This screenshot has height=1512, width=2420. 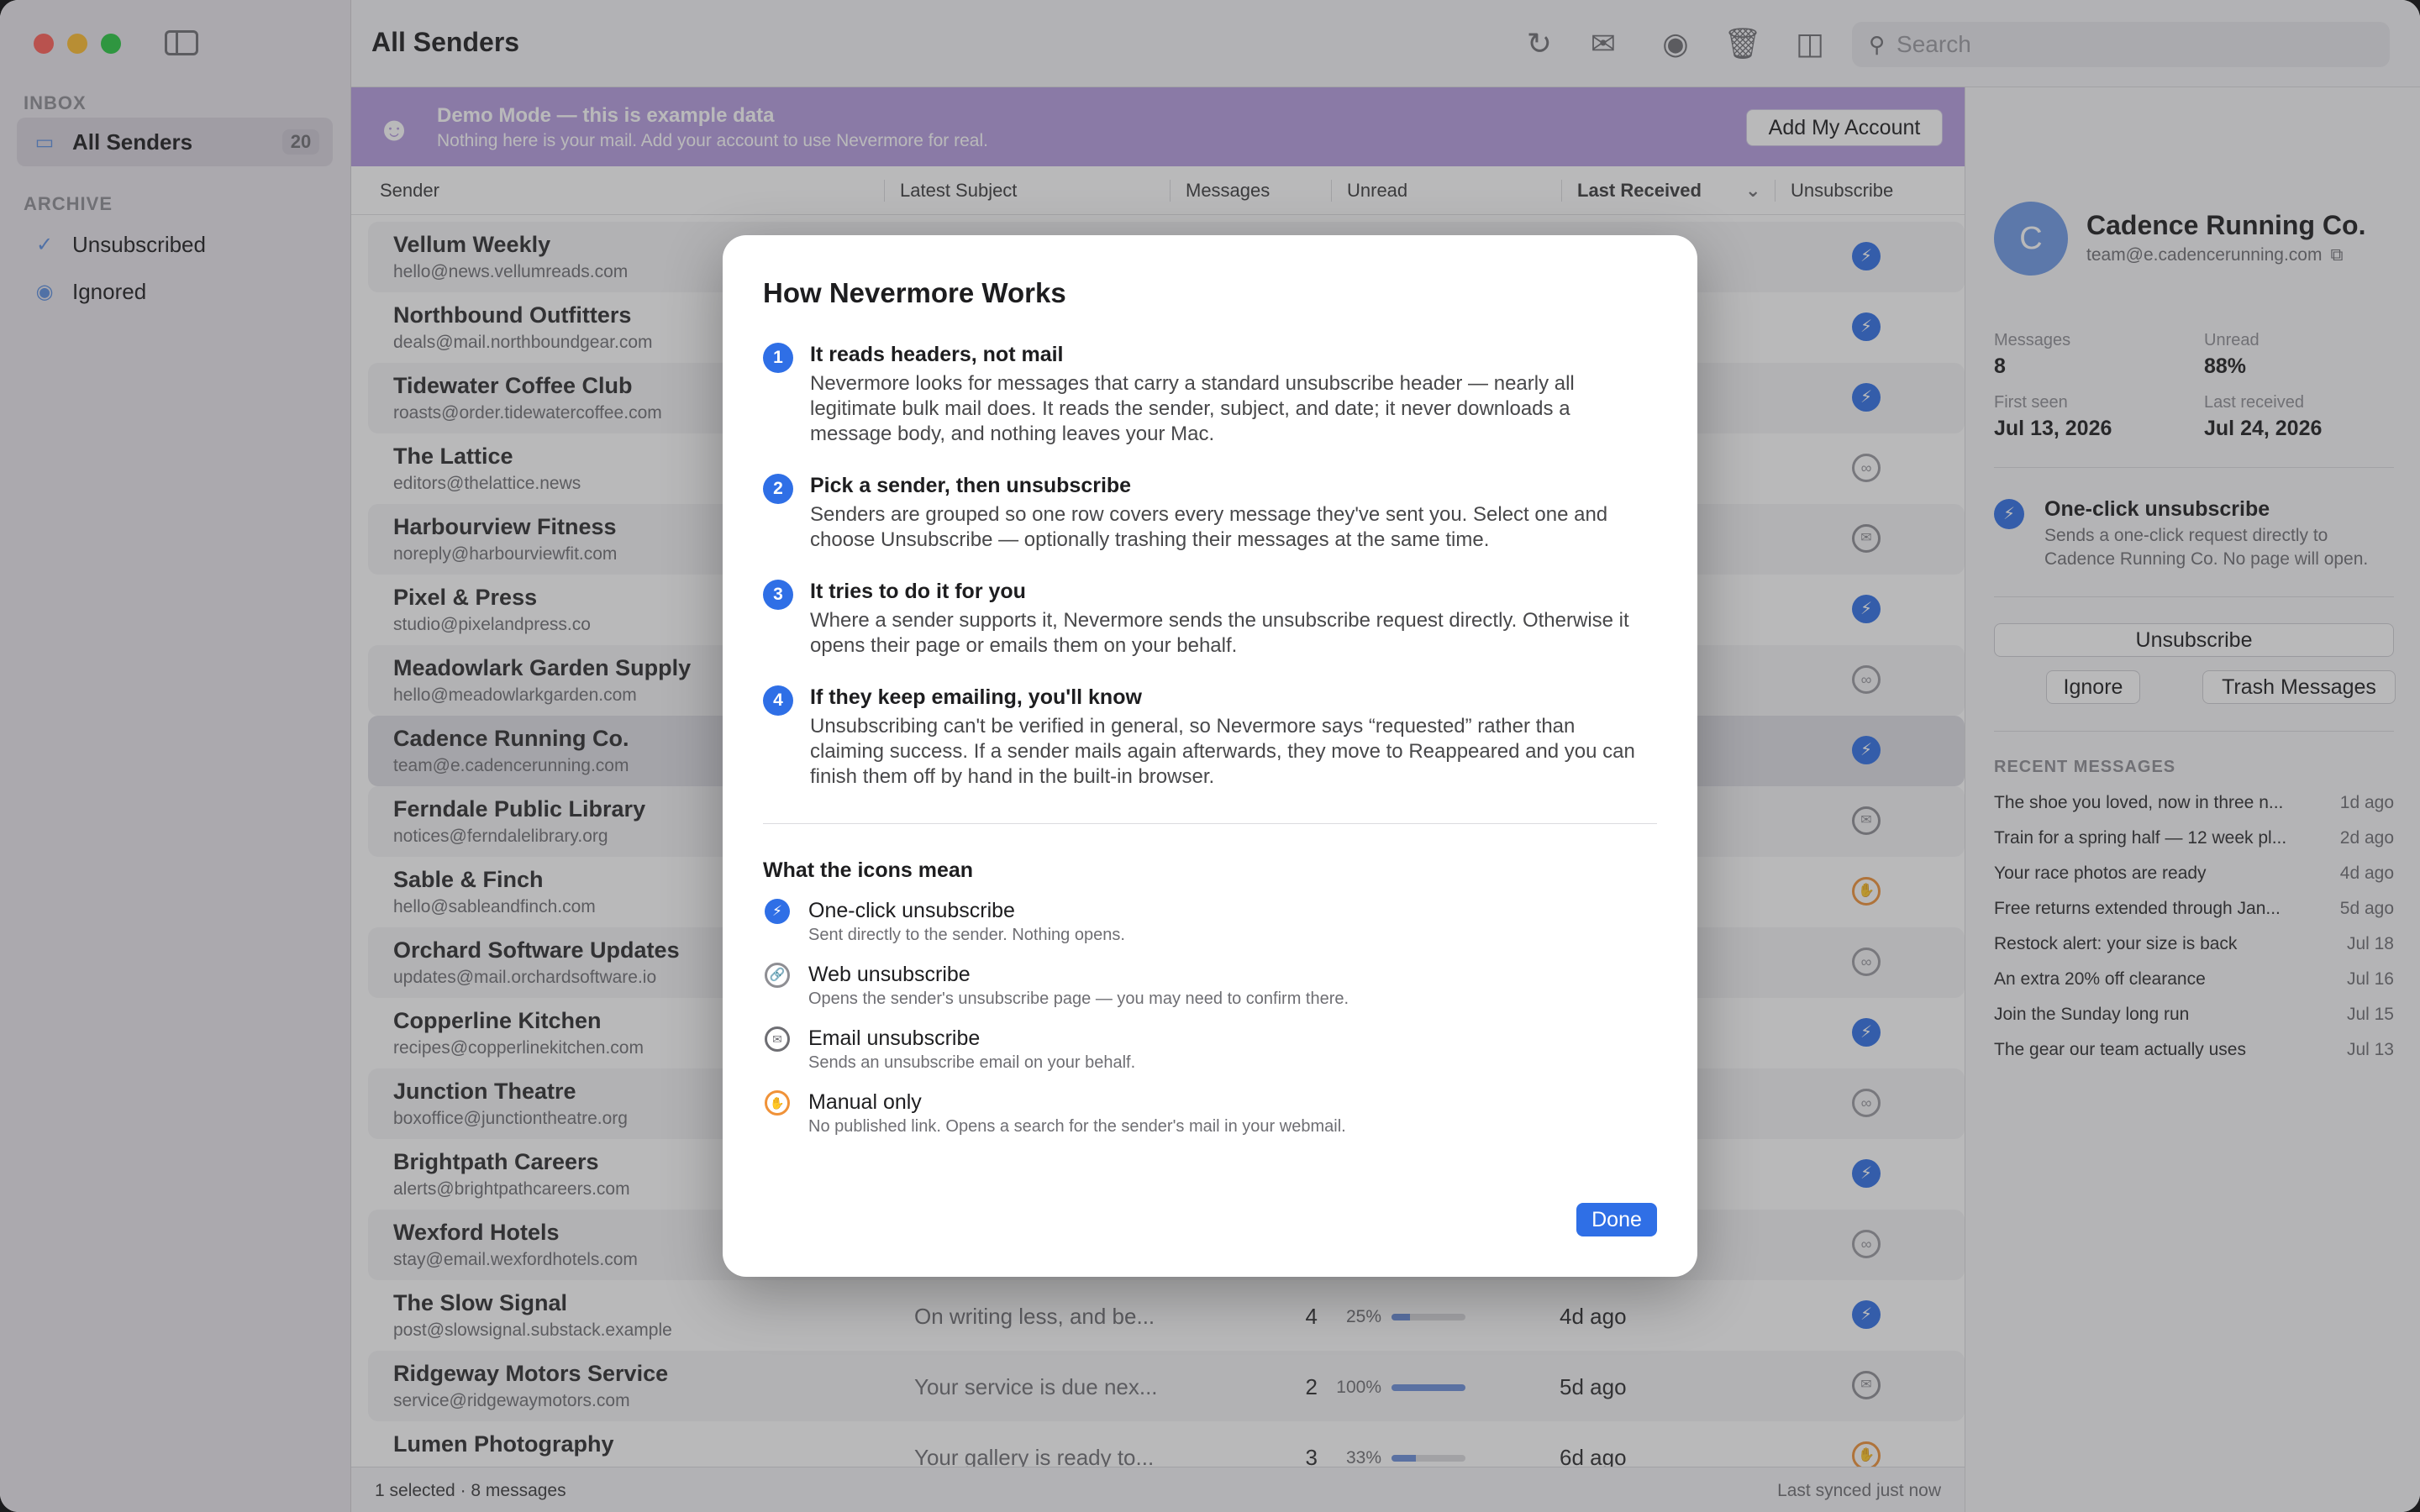 I want to click on legend-title: One-click unsubscribe, so click(x=911, y=910).